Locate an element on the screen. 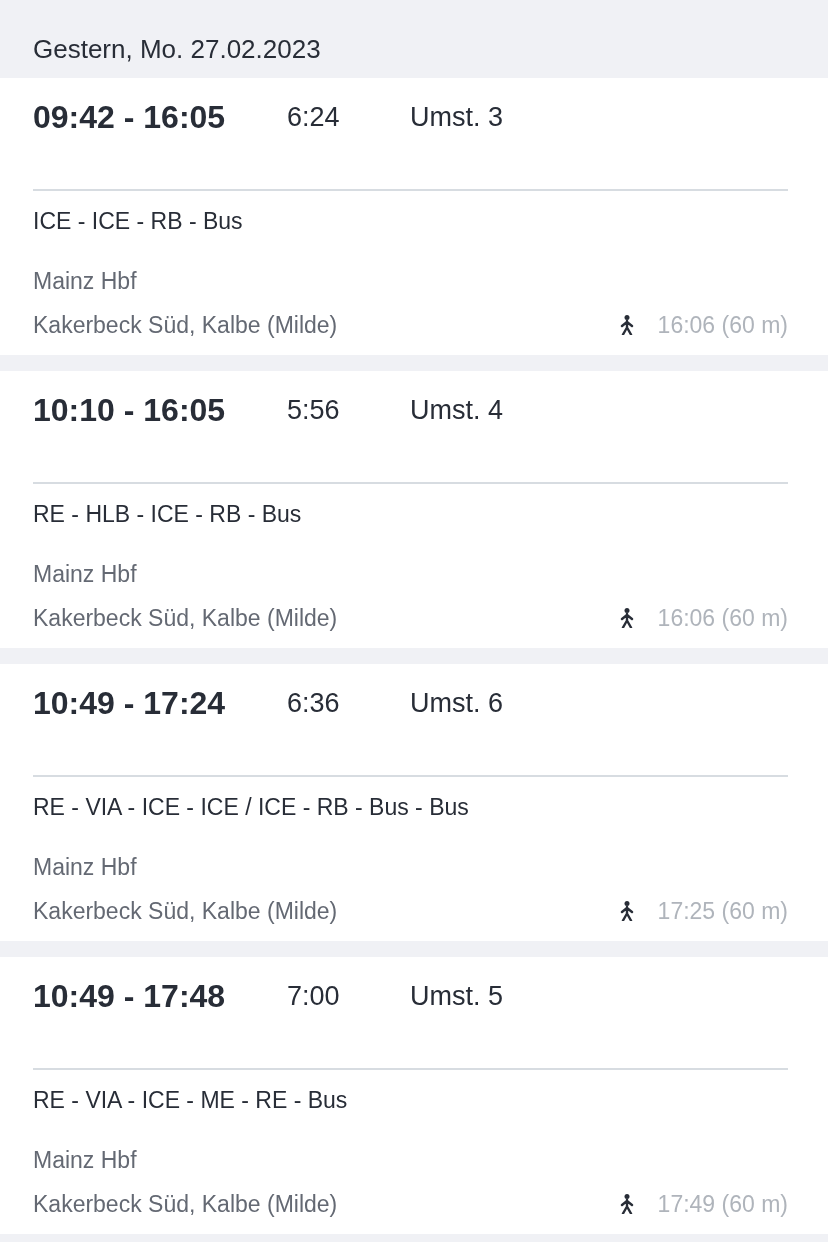 The height and width of the screenshot is (1242, 828). travel-duration: 5:56 is located at coordinates (314, 410).